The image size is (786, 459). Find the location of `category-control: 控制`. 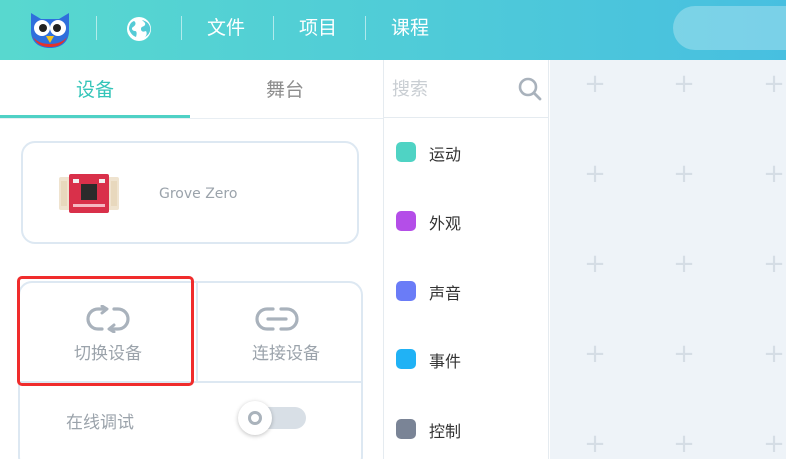

category-control: 控制 is located at coordinates (471, 429).